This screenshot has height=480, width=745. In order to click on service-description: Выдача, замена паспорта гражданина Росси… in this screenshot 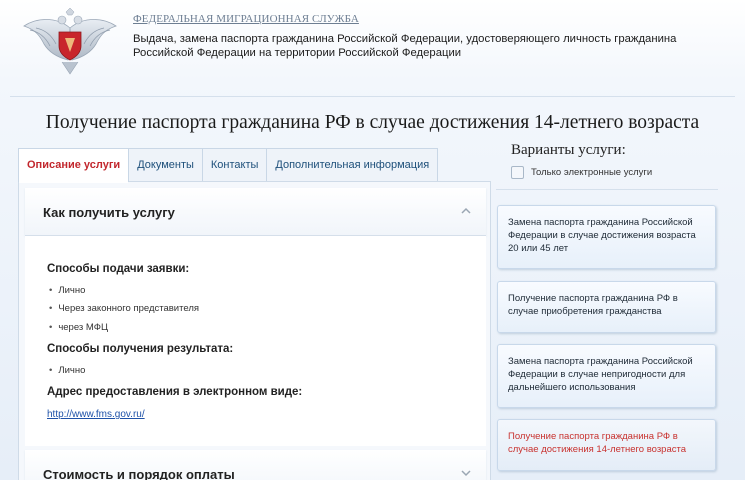, I will do `click(413, 46)`.